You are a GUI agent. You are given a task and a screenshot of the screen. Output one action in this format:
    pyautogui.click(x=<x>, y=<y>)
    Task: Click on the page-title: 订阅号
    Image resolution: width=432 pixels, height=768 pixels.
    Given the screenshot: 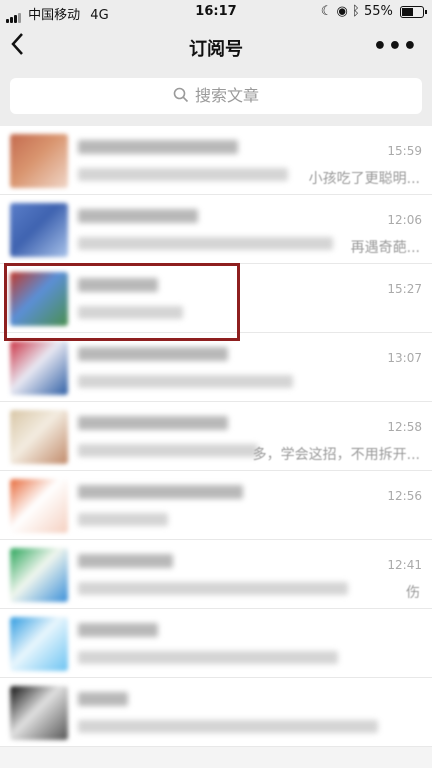 What is the action you would take?
    pyautogui.click(x=216, y=49)
    